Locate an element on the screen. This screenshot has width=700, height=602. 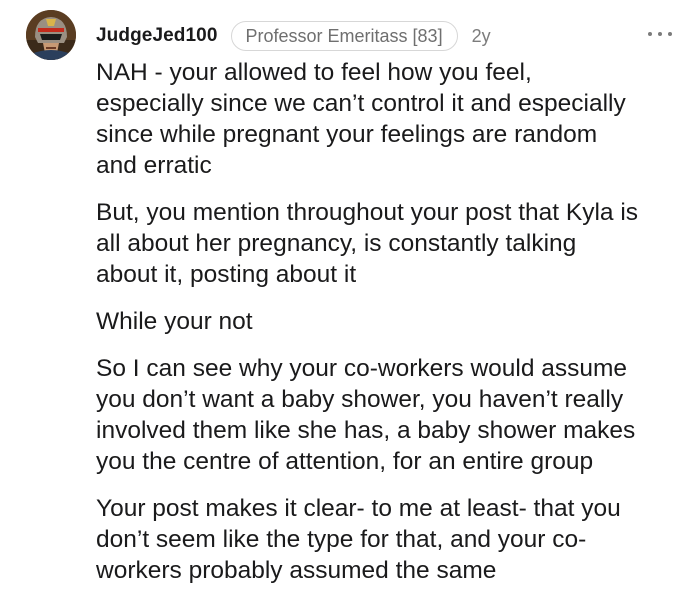
judge-helmet-avatar-icon is located at coordinates (51, 35).